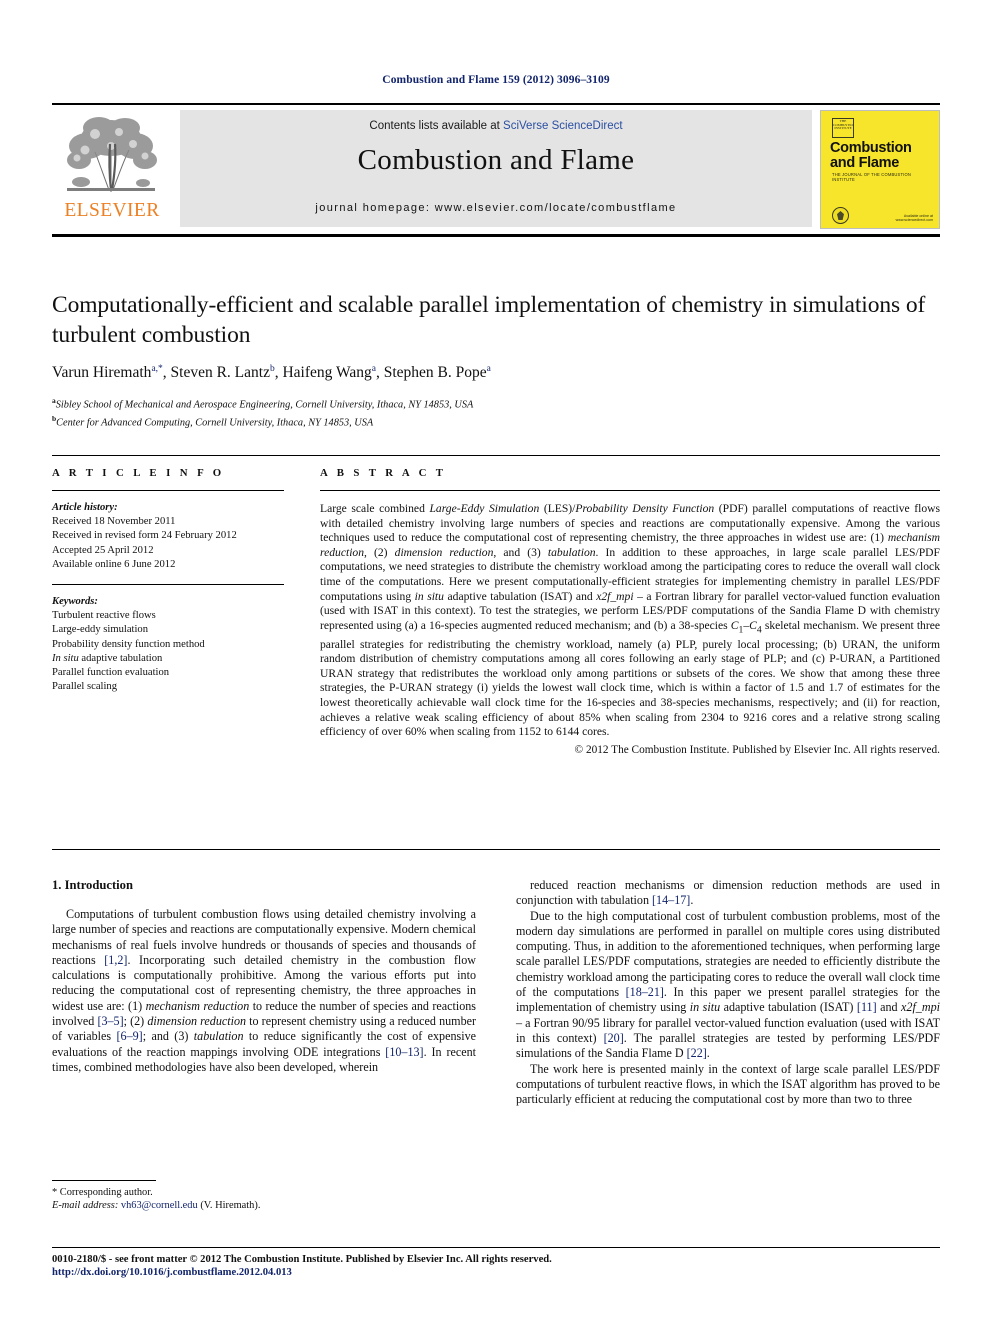 The width and height of the screenshot is (992, 1323). Describe the element at coordinates (496, 849) in the screenshot. I see `info-abstract-bottom-rule` at that location.